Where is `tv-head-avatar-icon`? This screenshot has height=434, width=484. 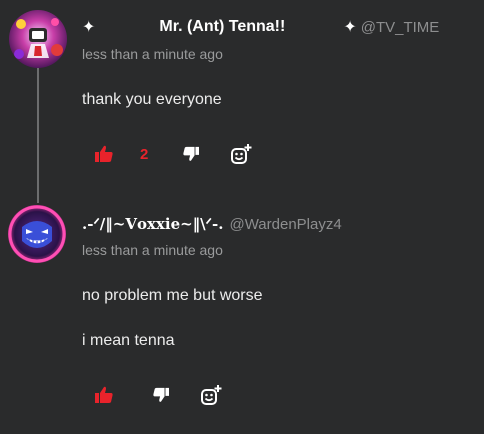 tv-head-avatar-icon is located at coordinates (38, 39).